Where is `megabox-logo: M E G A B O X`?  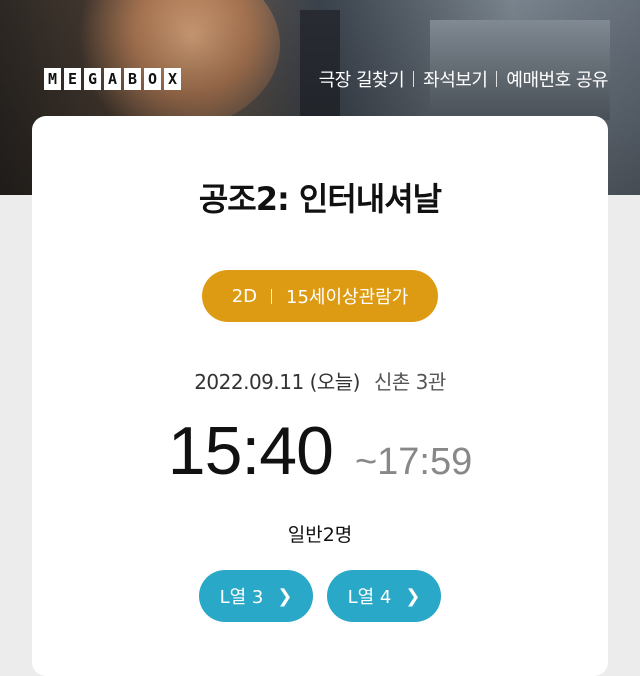 megabox-logo: M E G A B O X is located at coordinates (112, 79).